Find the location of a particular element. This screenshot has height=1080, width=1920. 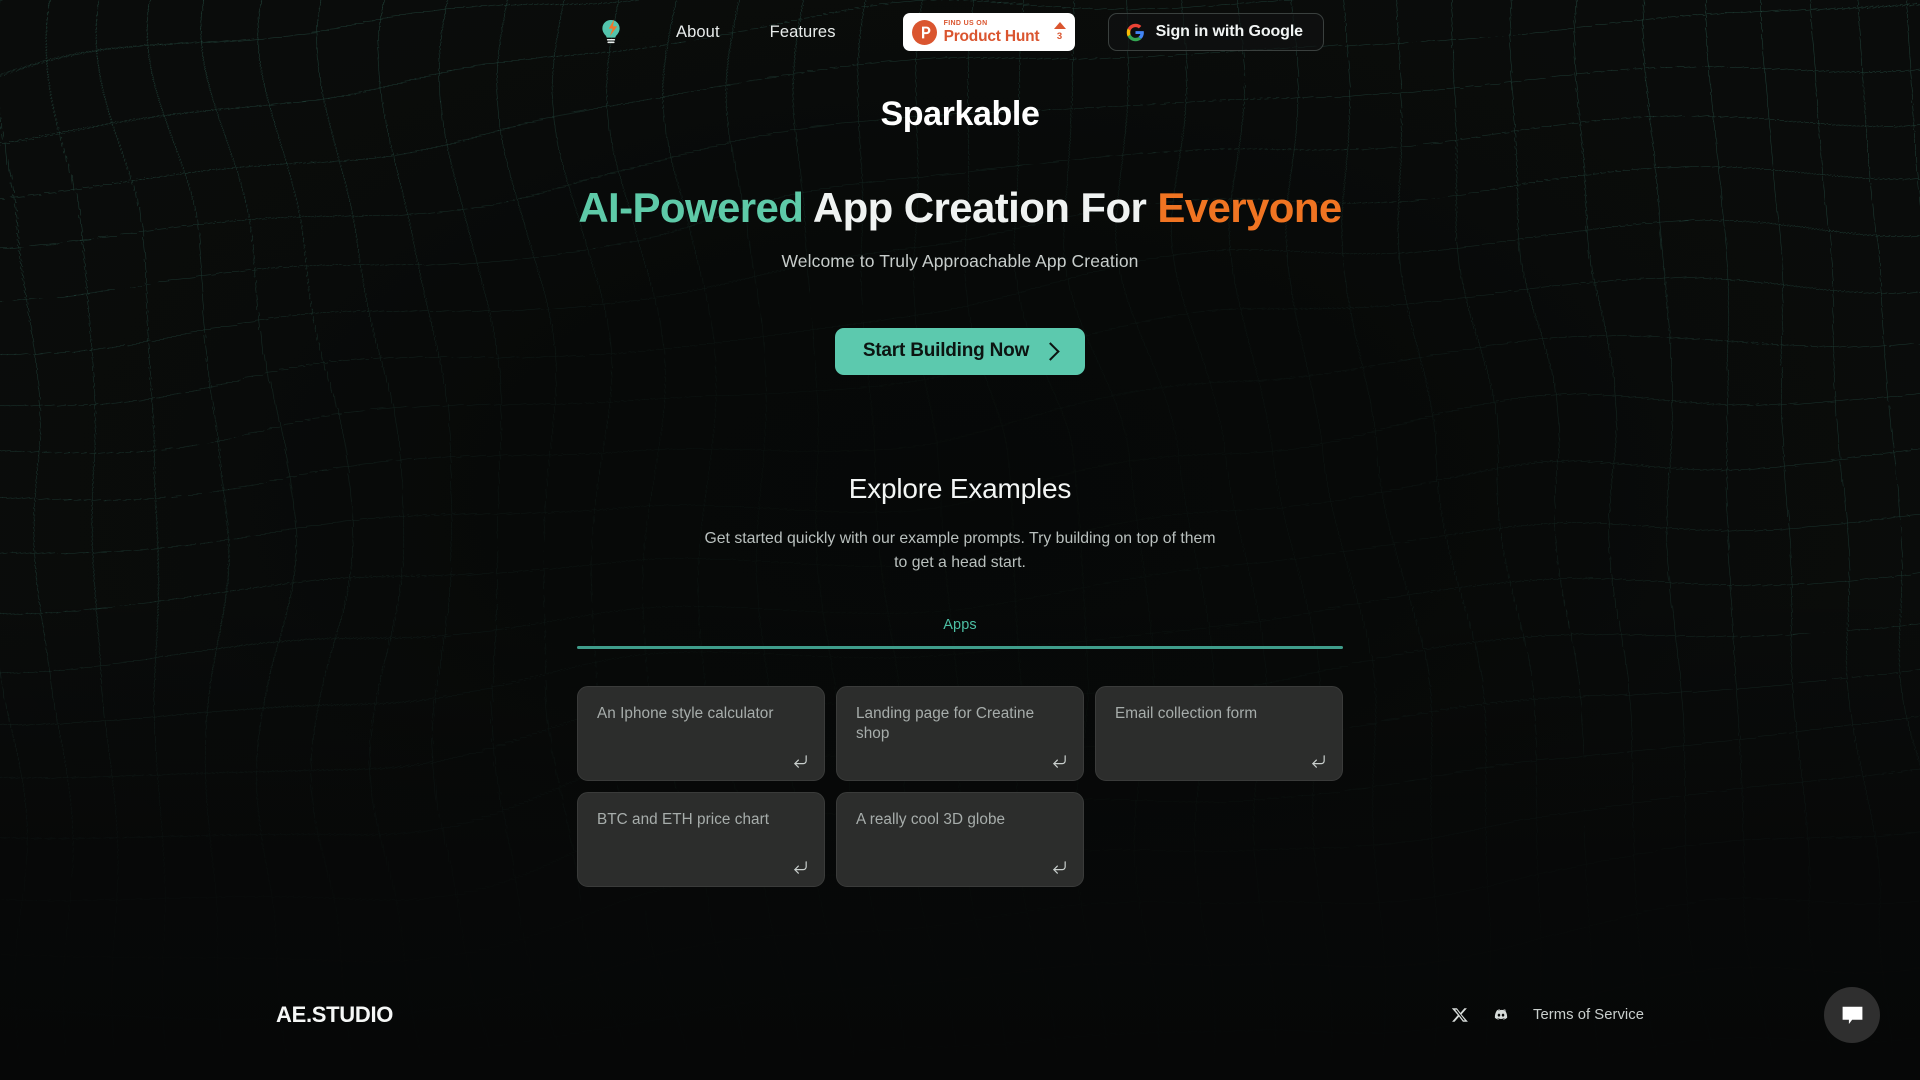

product-hunt-texts: FIND US ON Product Hunt is located at coordinates (992, 32).